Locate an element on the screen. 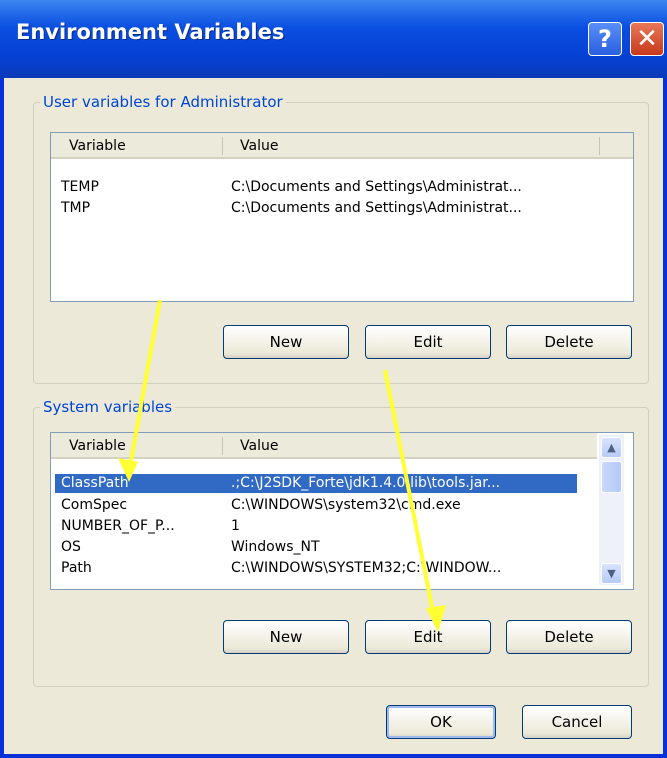 The height and width of the screenshot is (758, 667). scroll-up-button: ▲ is located at coordinates (611, 447).